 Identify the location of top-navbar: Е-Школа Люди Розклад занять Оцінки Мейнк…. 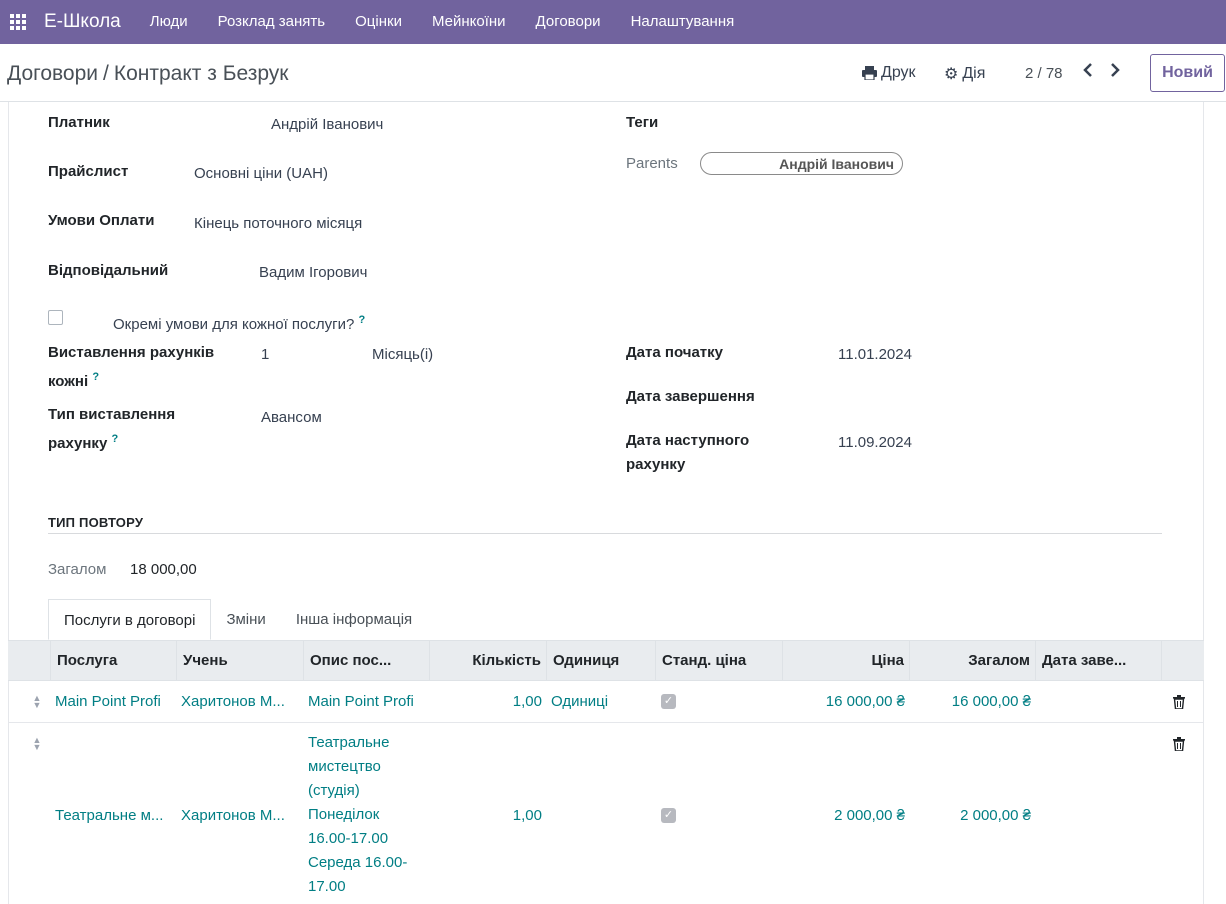
(613, 22).